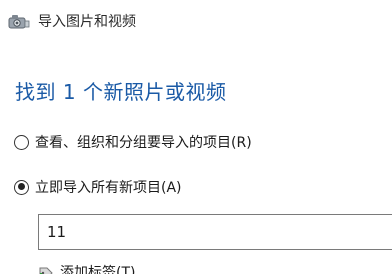  I want to click on found-items-heading: 找到 1 个新照片或视频, so click(121, 92).